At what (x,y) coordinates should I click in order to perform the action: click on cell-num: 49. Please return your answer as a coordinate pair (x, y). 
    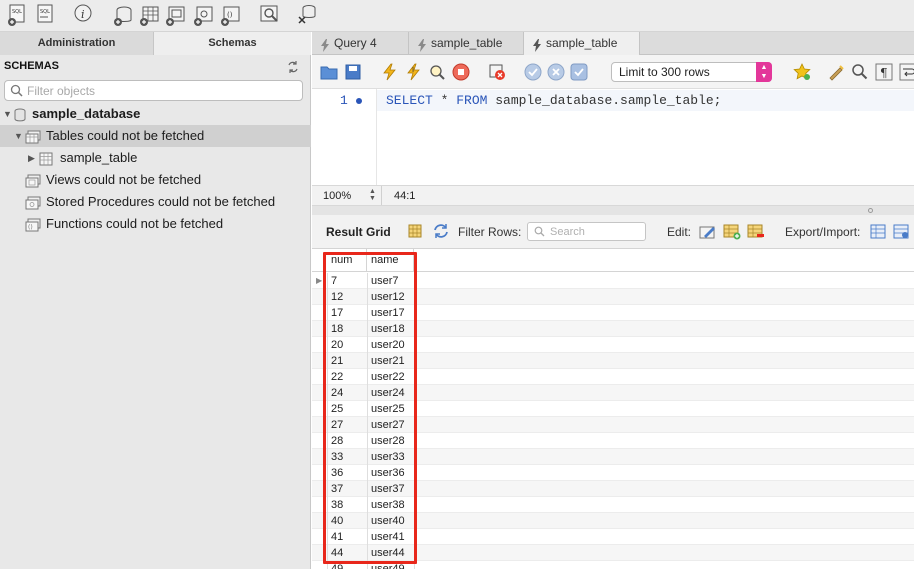
    Looking at the image, I should click on (337, 565).